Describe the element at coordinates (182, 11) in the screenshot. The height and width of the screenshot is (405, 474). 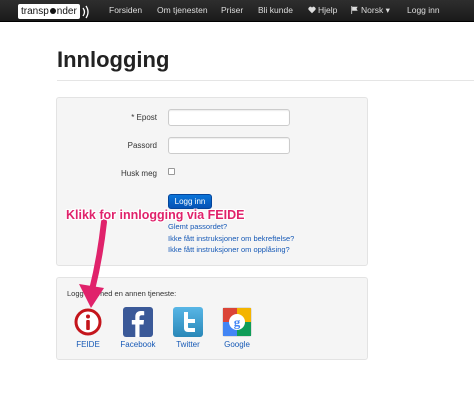
I see `nav-om-tjenesten: Om tjenesten` at that location.